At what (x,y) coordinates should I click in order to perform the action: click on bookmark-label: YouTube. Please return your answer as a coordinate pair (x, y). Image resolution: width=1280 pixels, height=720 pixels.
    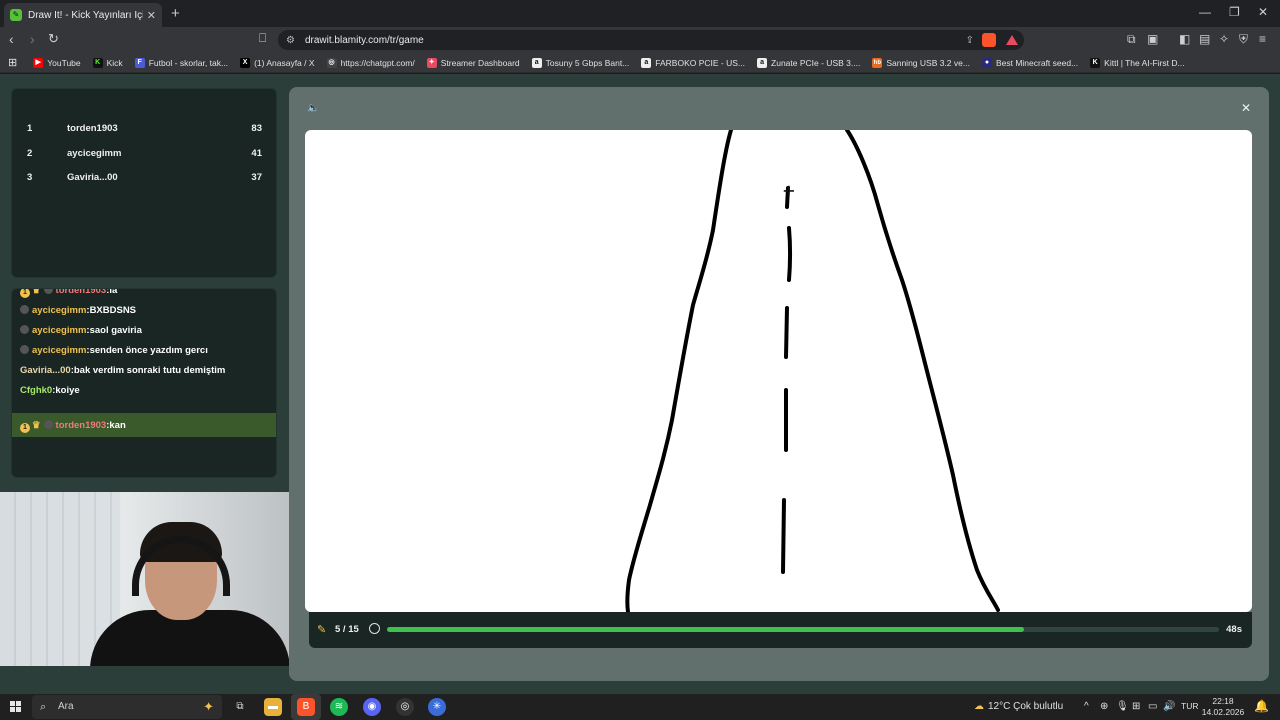
    Looking at the image, I should click on (64, 62).